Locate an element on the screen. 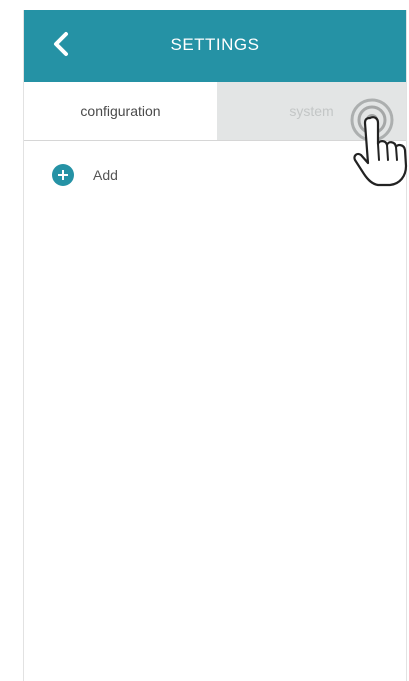  tab-configuration-label: configuration is located at coordinates (120, 111).